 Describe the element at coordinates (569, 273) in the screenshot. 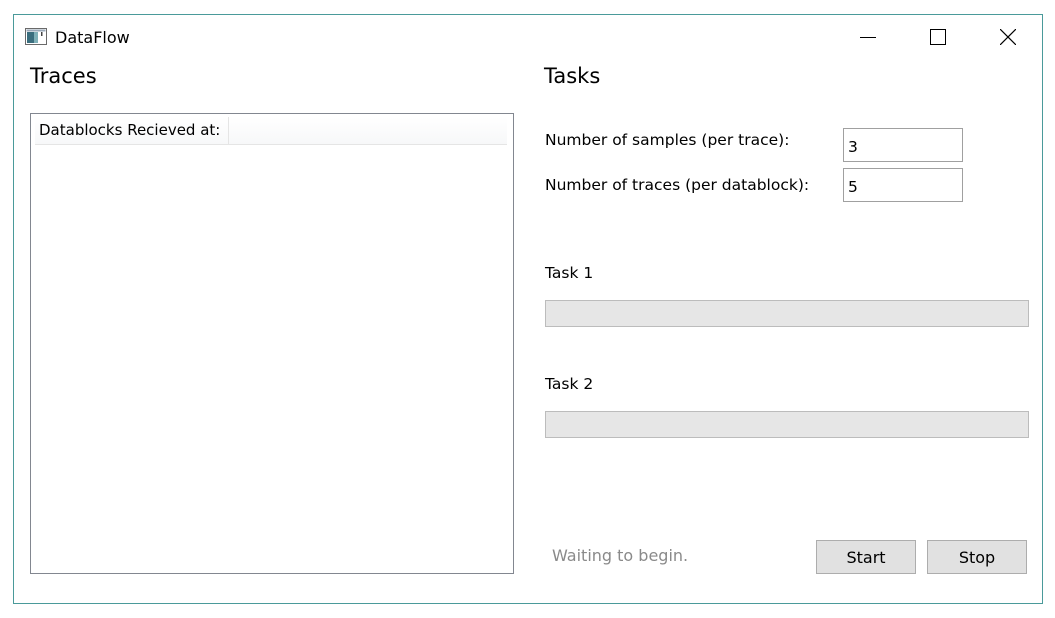

I see `task1-label: Task 1` at that location.